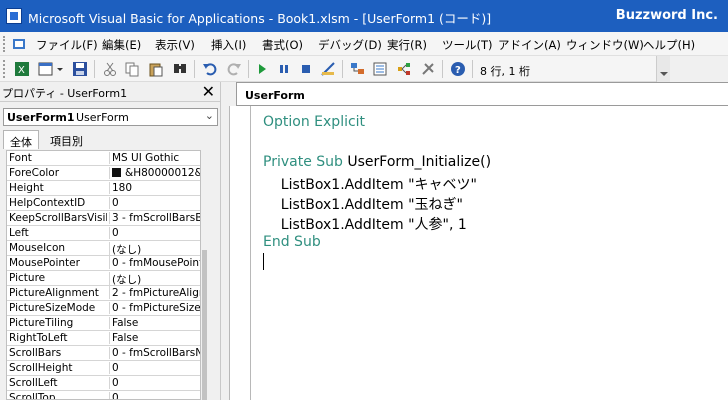 This screenshot has width=728, height=400. I want to click on toolbar-grip, so click(5, 69).